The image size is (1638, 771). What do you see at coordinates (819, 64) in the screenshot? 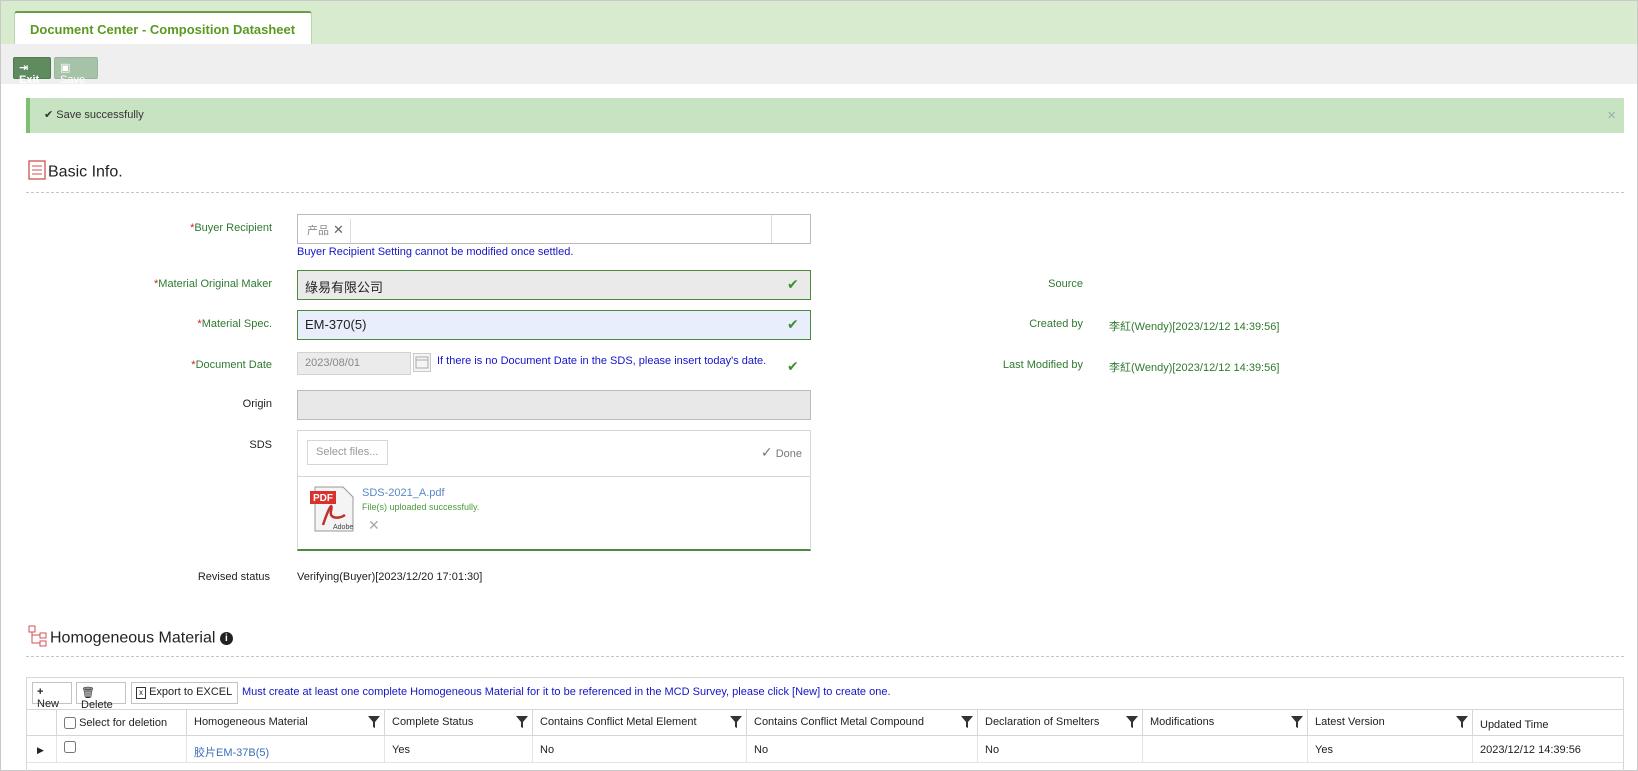
I see `toolbar` at bounding box center [819, 64].